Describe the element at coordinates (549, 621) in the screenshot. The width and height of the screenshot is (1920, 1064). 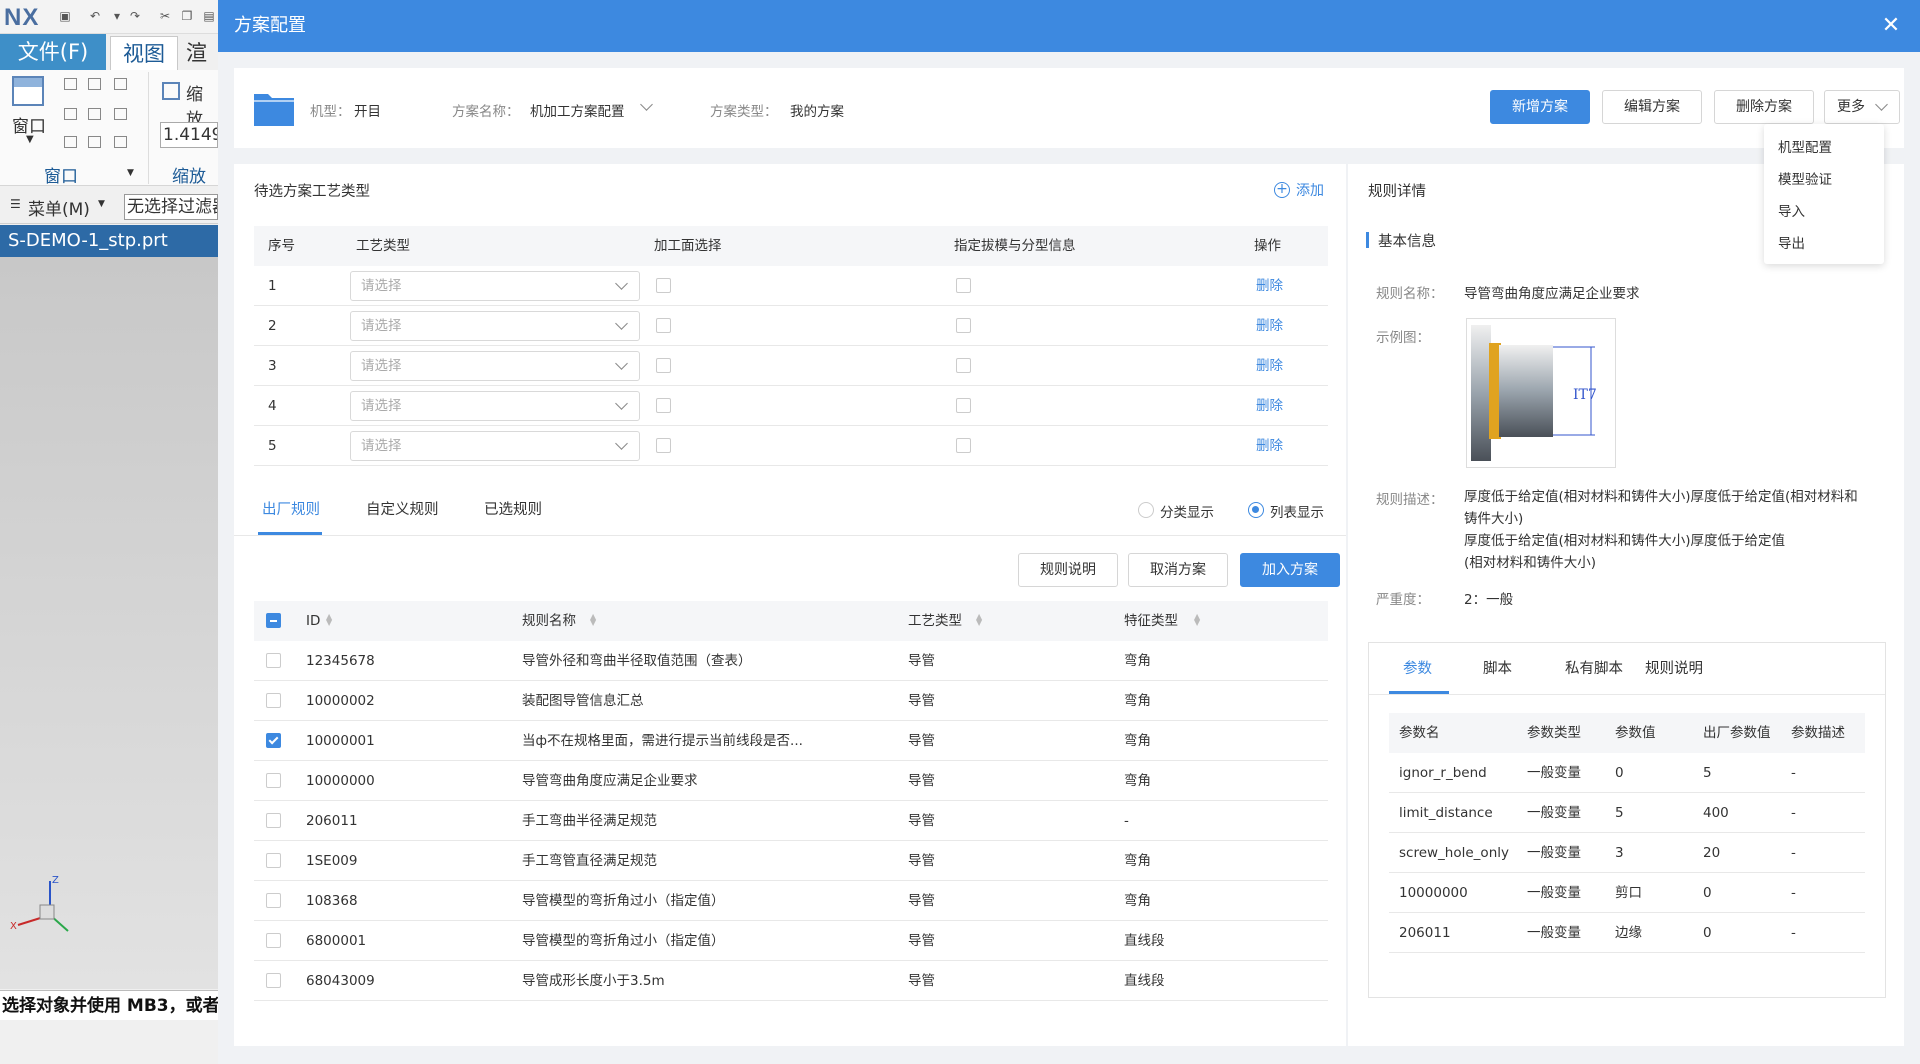
I see `col-rule-name: 规则名称` at that location.